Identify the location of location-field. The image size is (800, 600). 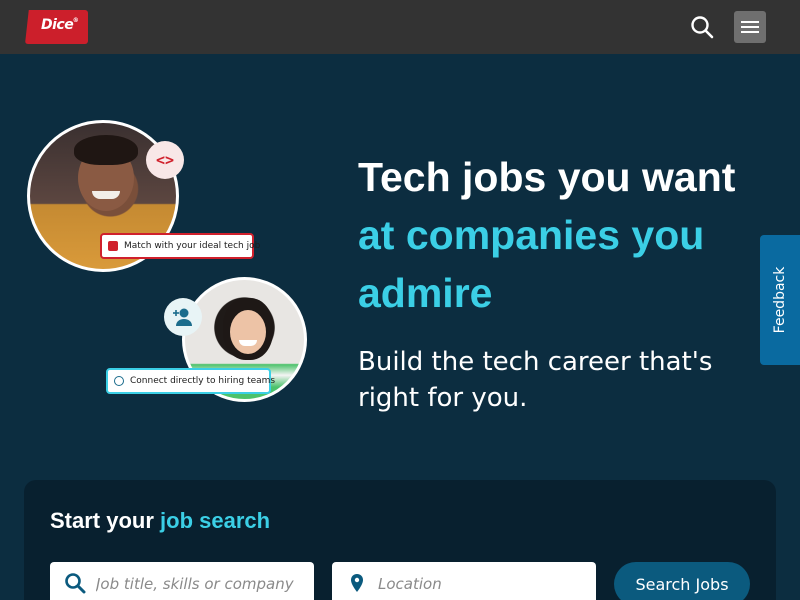
(464, 581).